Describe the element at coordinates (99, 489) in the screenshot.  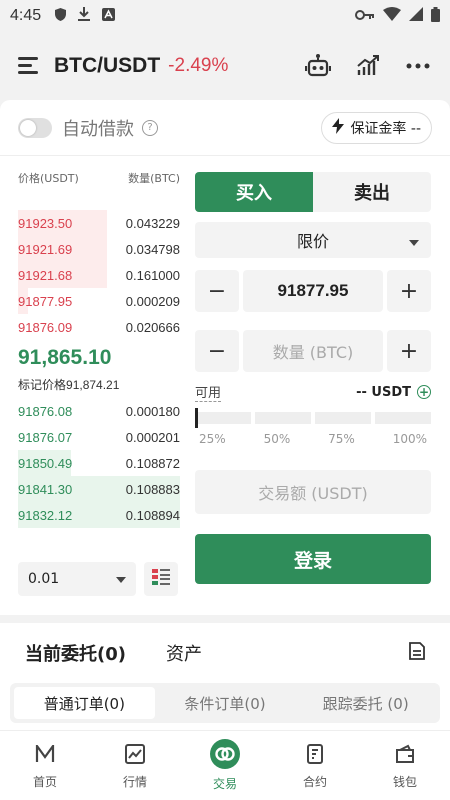
I see `bid-row: 91841.30 0.108883` at that location.